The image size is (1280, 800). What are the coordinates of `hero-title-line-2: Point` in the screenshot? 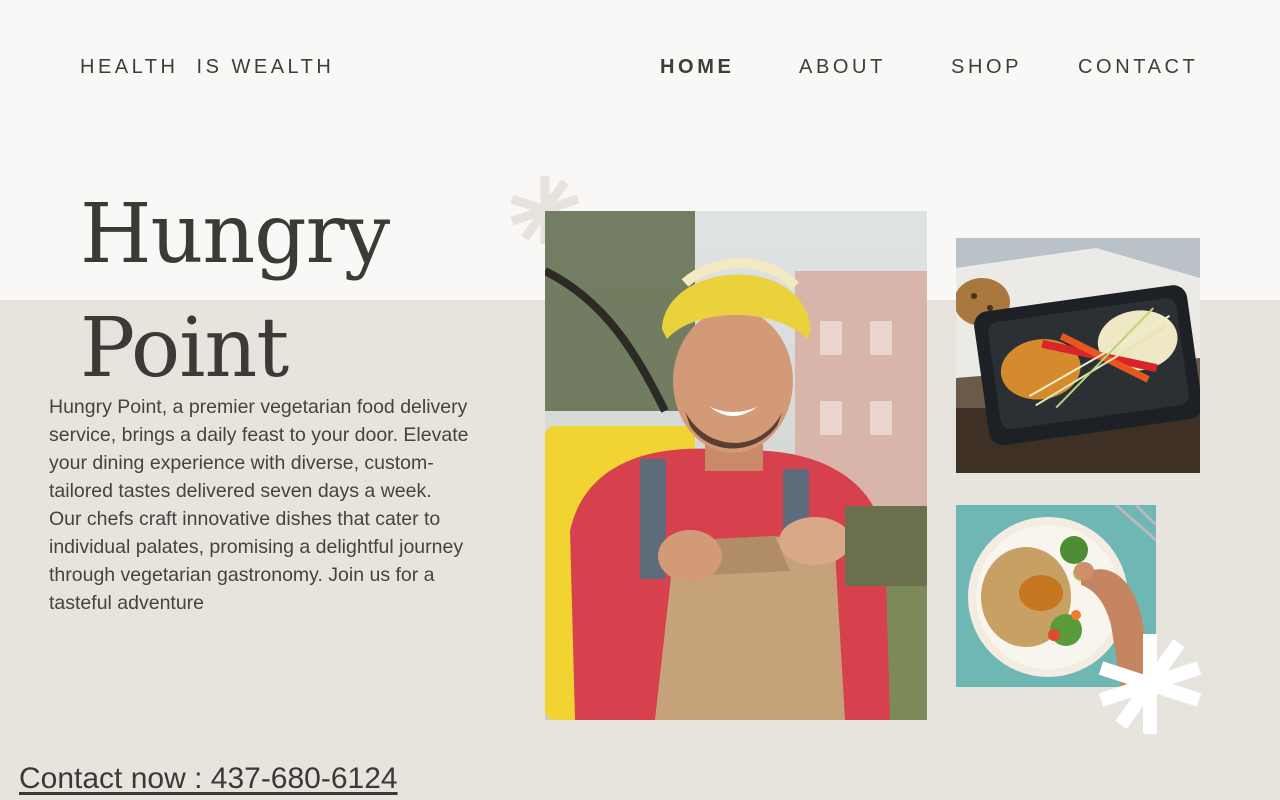 It's located at (184, 348).